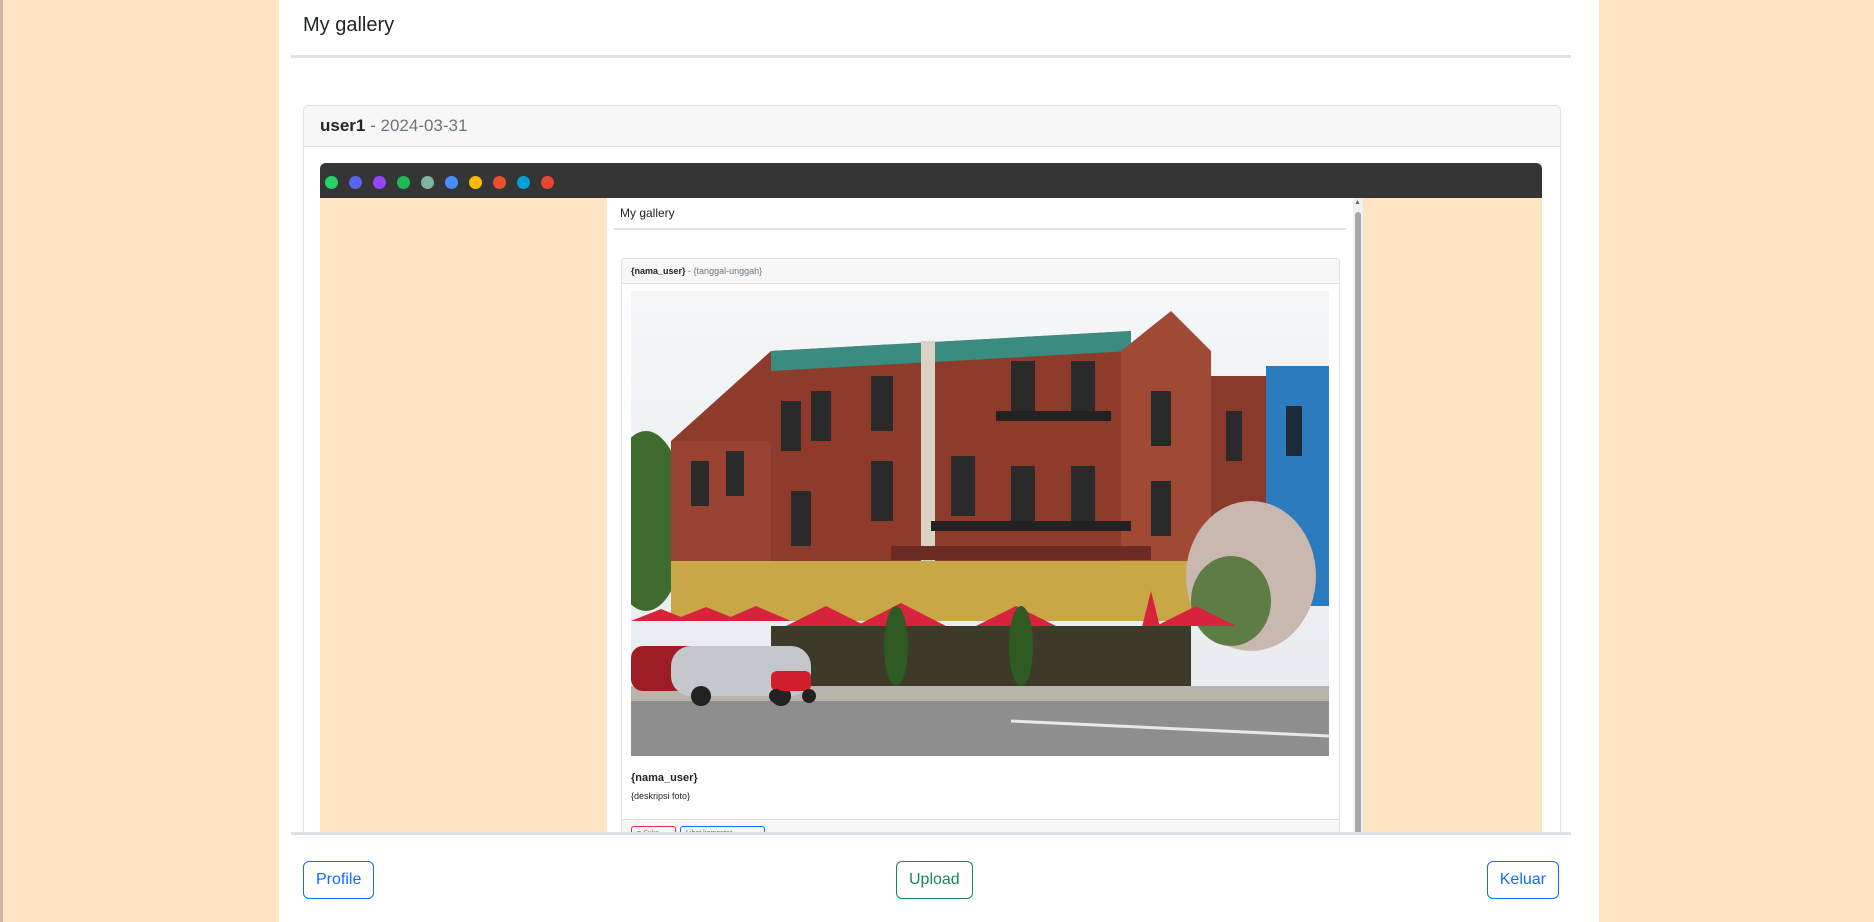 This screenshot has height=922, width=1874. Describe the element at coordinates (523, 182) in the screenshot. I see `bilibili-icon` at that location.